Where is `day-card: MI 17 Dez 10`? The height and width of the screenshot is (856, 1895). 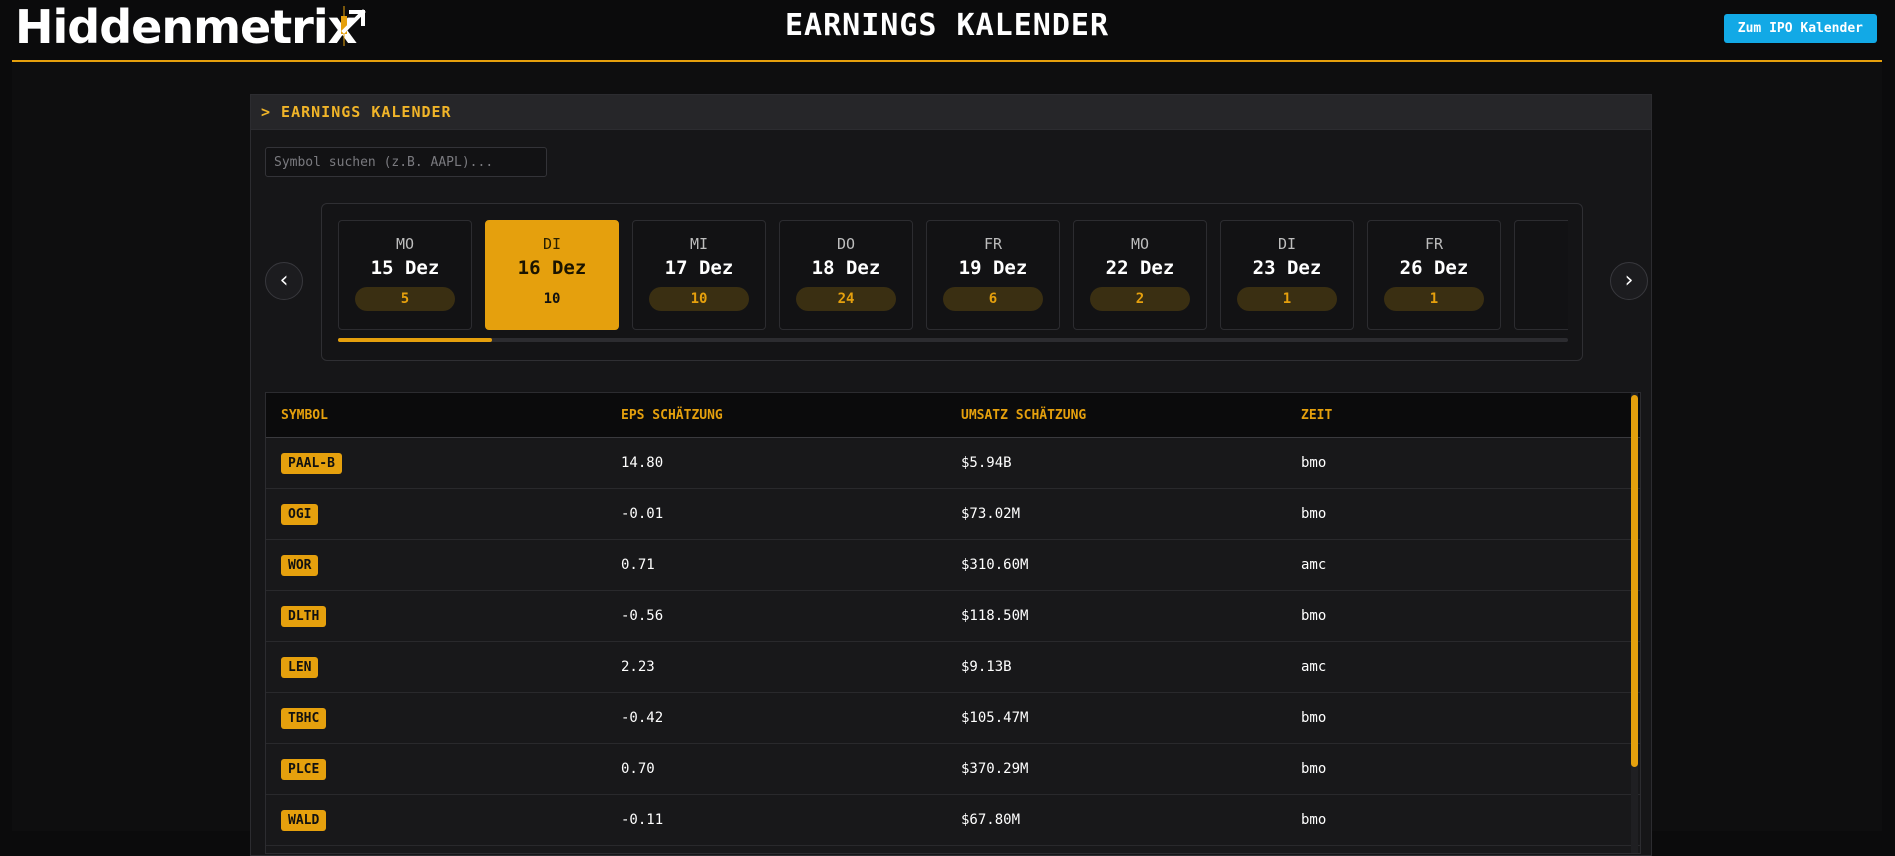
day-card: MI 17 Dez 10 is located at coordinates (699, 275).